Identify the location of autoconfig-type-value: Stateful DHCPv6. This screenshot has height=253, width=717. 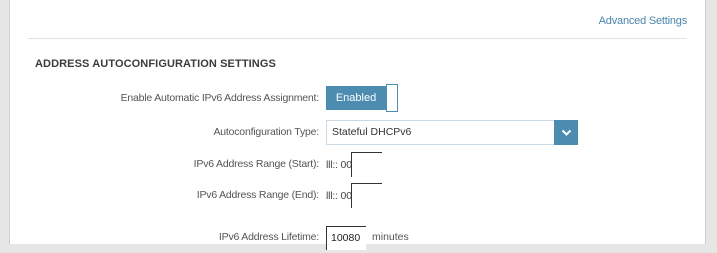
(372, 132).